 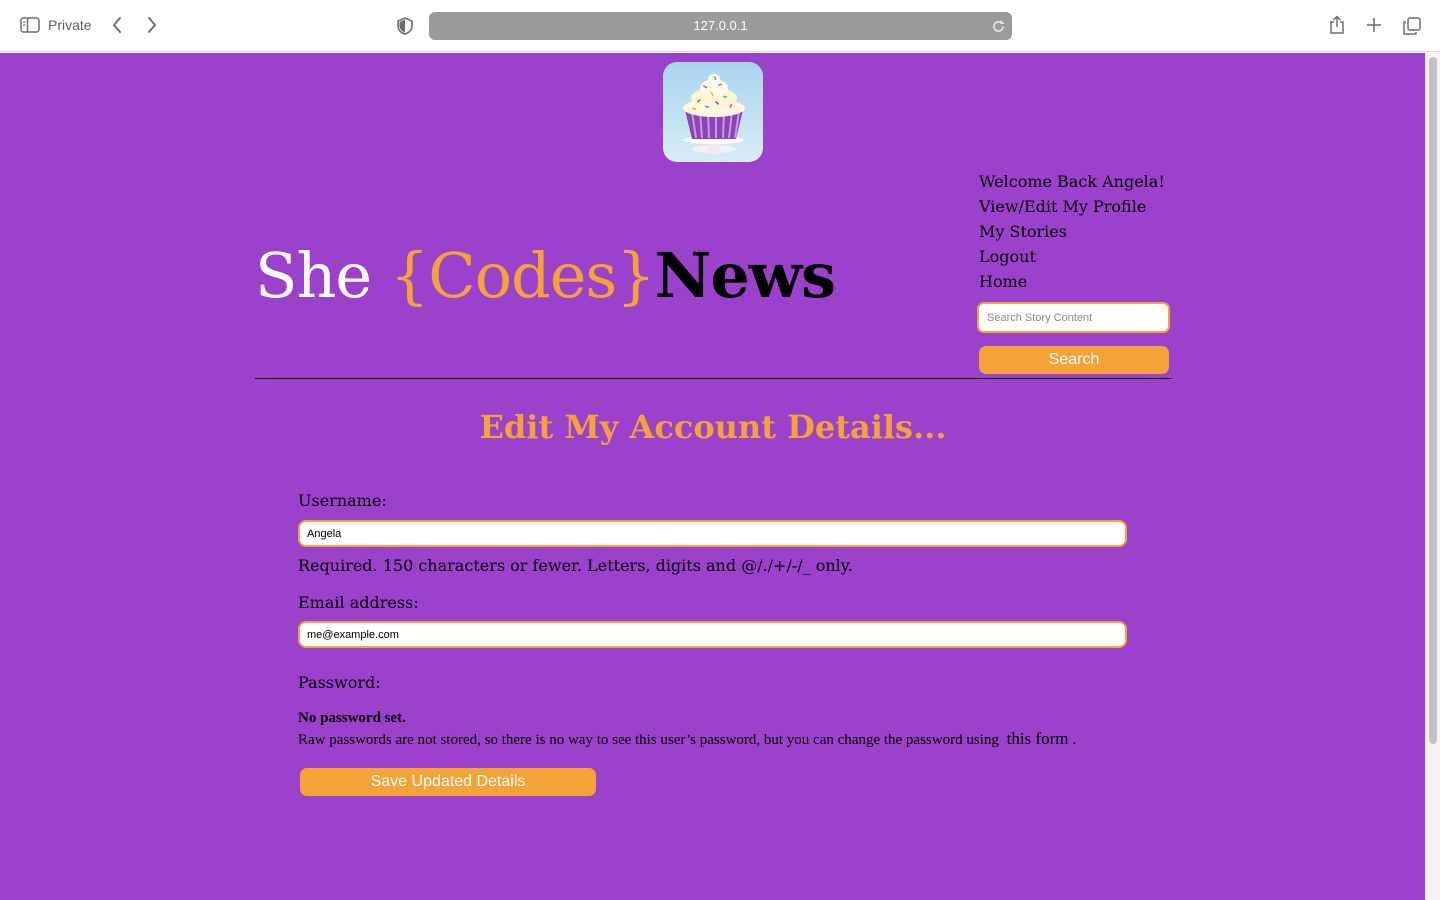 I want to click on password-status: No password set., so click(x=352, y=718).